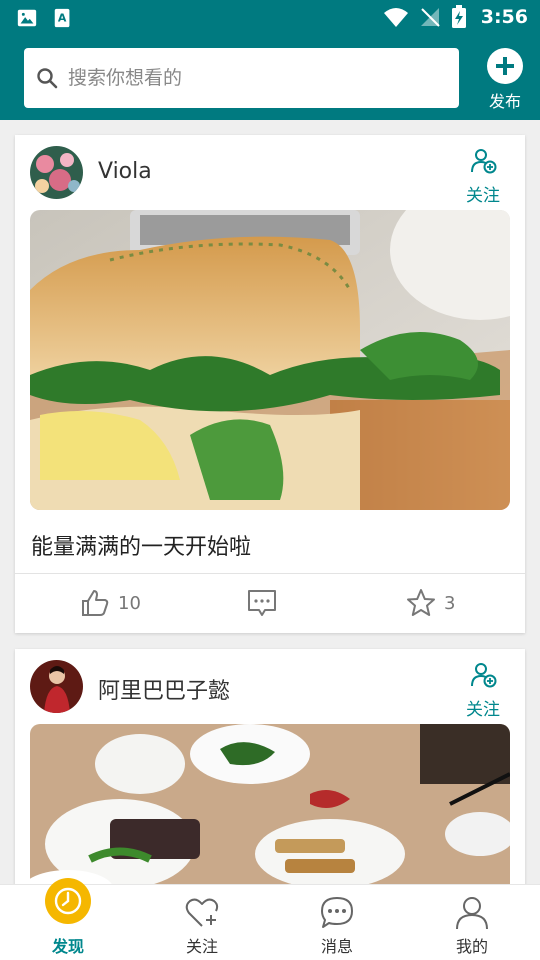  Describe the element at coordinates (395, 17) in the screenshot. I see `wifi-icon` at that location.